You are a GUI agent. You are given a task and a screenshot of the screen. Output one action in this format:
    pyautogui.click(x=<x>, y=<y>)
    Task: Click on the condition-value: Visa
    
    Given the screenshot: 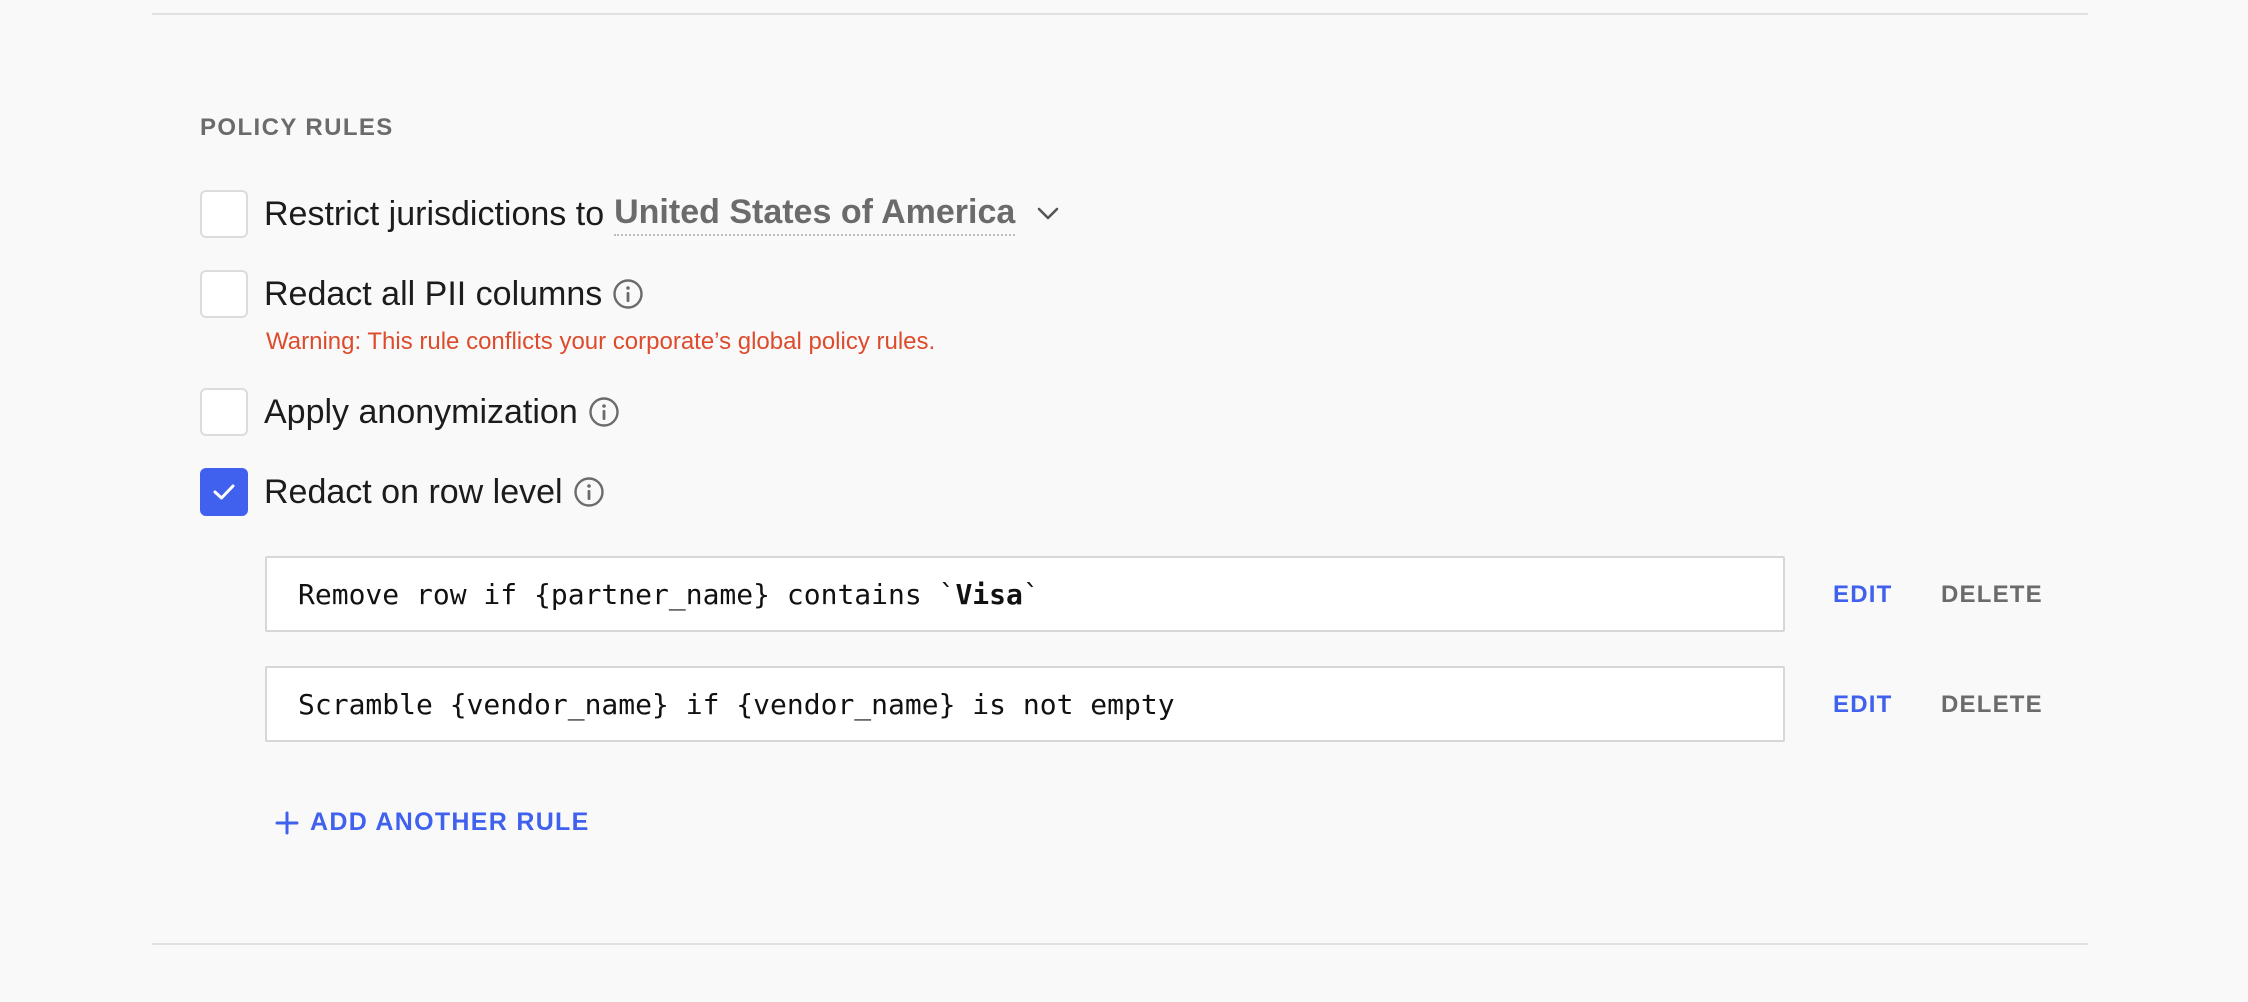 What is the action you would take?
    pyautogui.click(x=989, y=594)
    